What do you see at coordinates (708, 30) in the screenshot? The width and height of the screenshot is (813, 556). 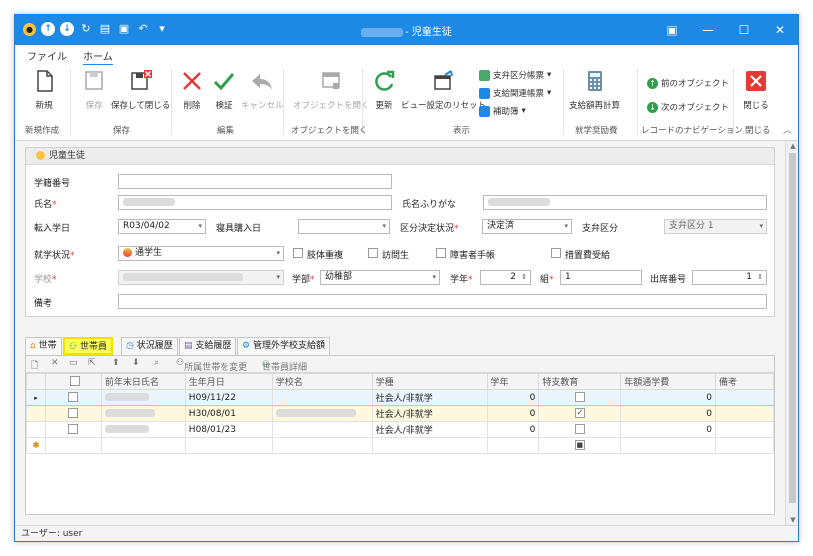 I see `minimize-button: —` at bounding box center [708, 30].